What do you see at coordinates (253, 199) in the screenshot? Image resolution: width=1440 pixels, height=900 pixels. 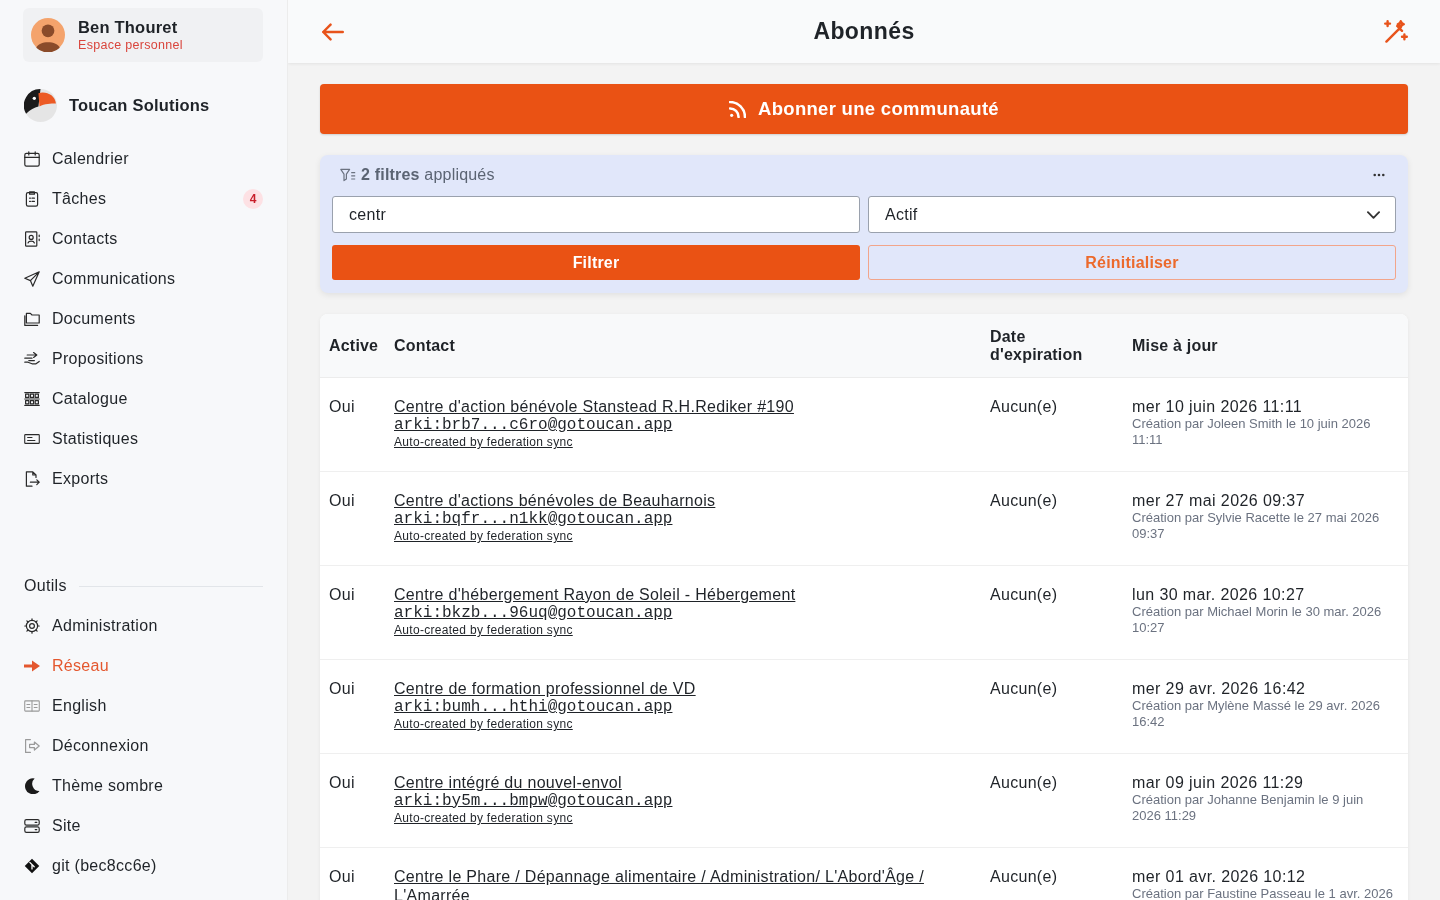 I see `count-badge: 4` at bounding box center [253, 199].